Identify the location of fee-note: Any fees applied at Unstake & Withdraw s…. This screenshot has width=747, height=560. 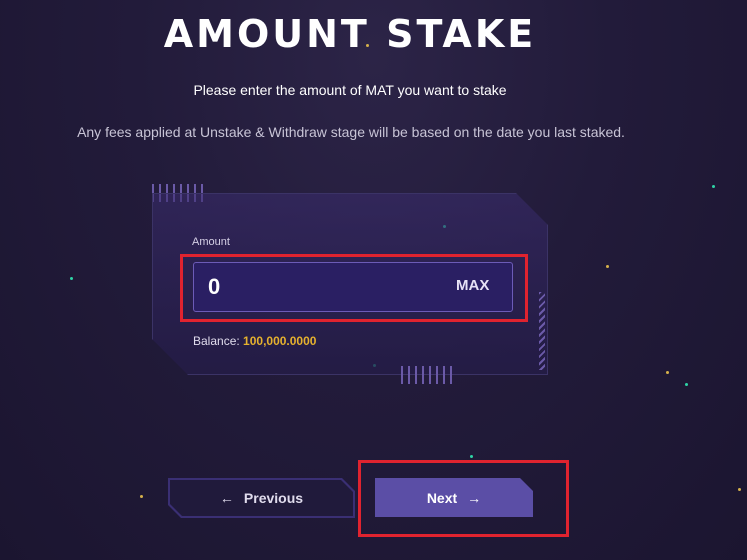
(351, 132).